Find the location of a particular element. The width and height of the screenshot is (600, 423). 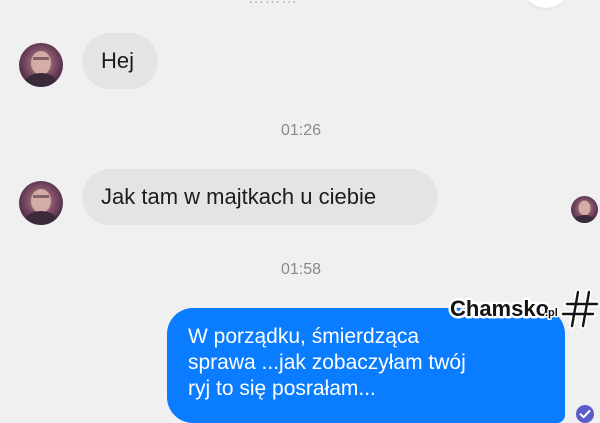

seen-avatar is located at coordinates (584, 209).